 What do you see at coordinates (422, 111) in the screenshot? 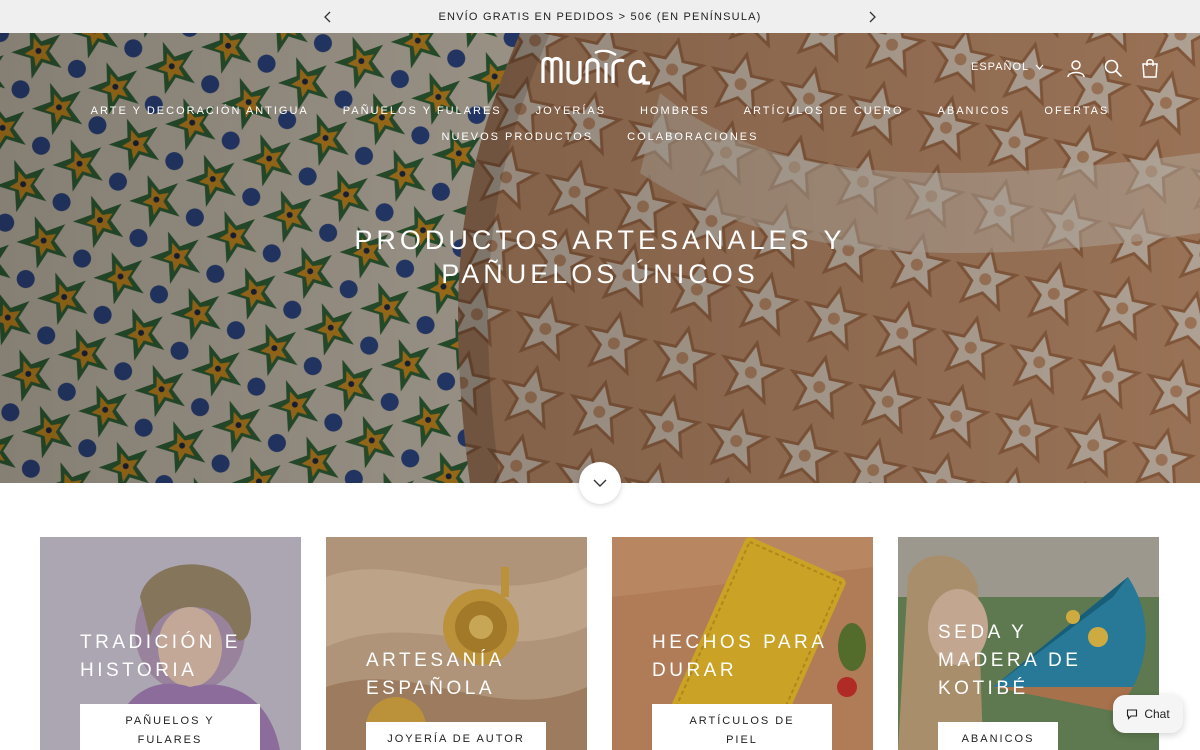
I see `nav-item-panuelos-fulares: PAÑUELOS Y FULARES` at bounding box center [422, 111].